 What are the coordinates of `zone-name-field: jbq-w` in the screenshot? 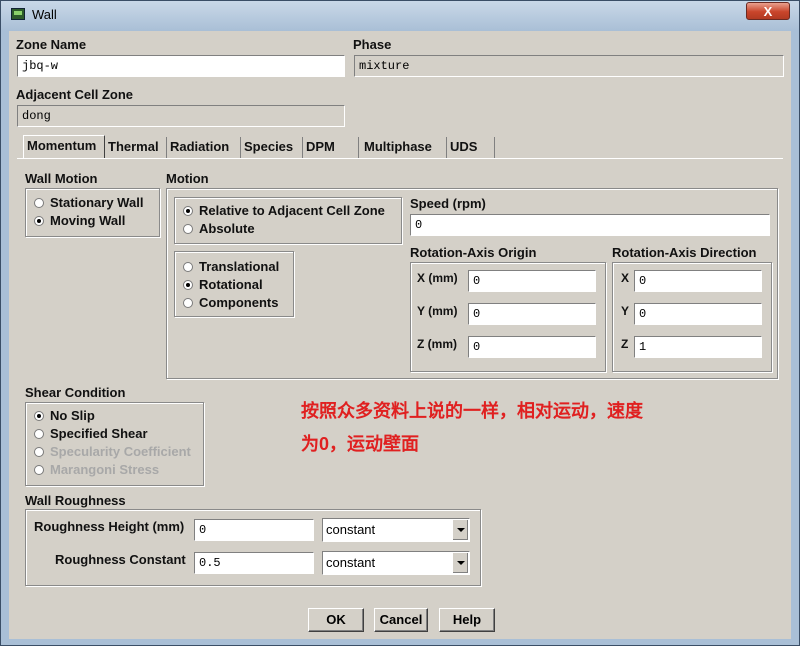 It's located at (181, 66).